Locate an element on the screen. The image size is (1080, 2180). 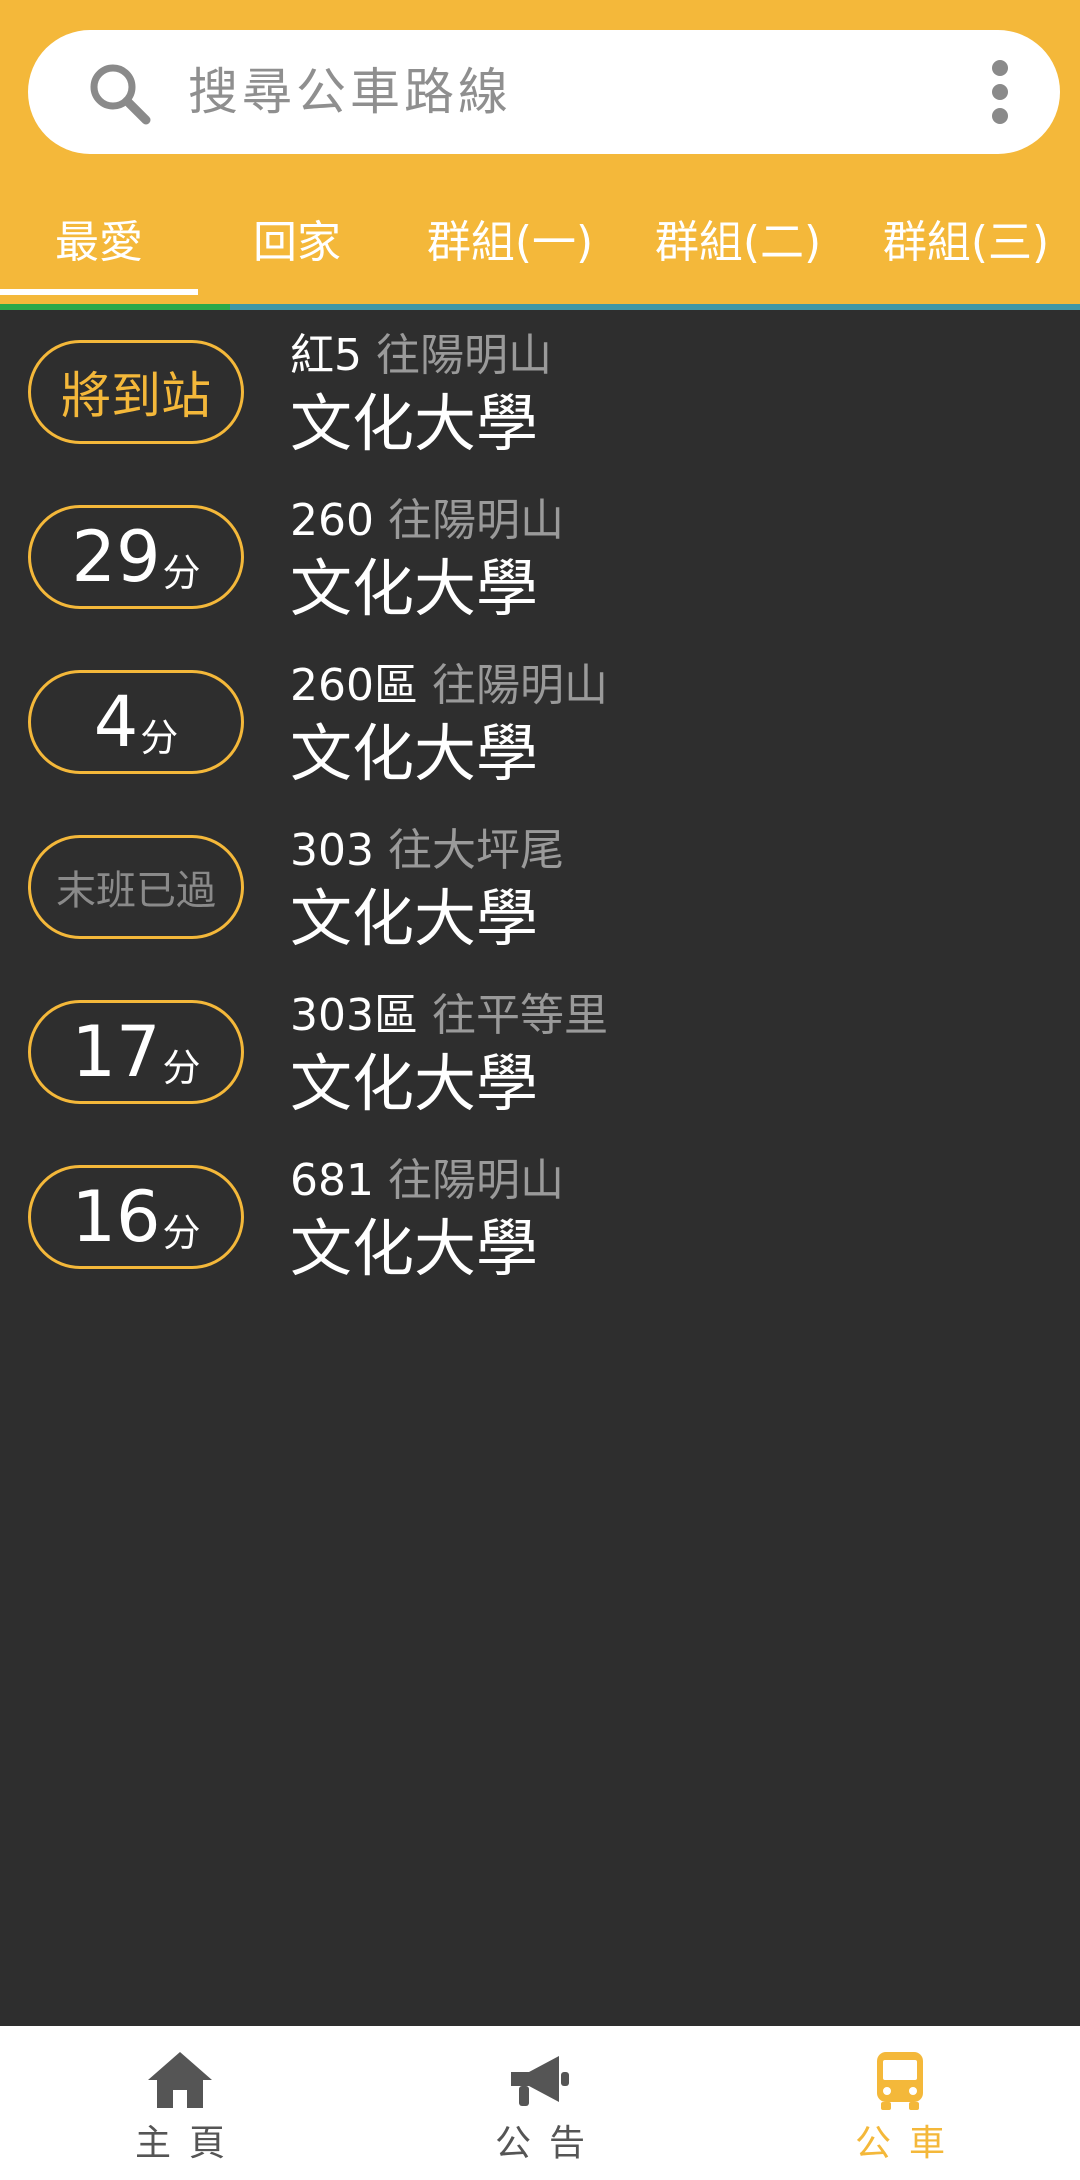
eta-badge: 17 分 is located at coordinates (136, 1052).